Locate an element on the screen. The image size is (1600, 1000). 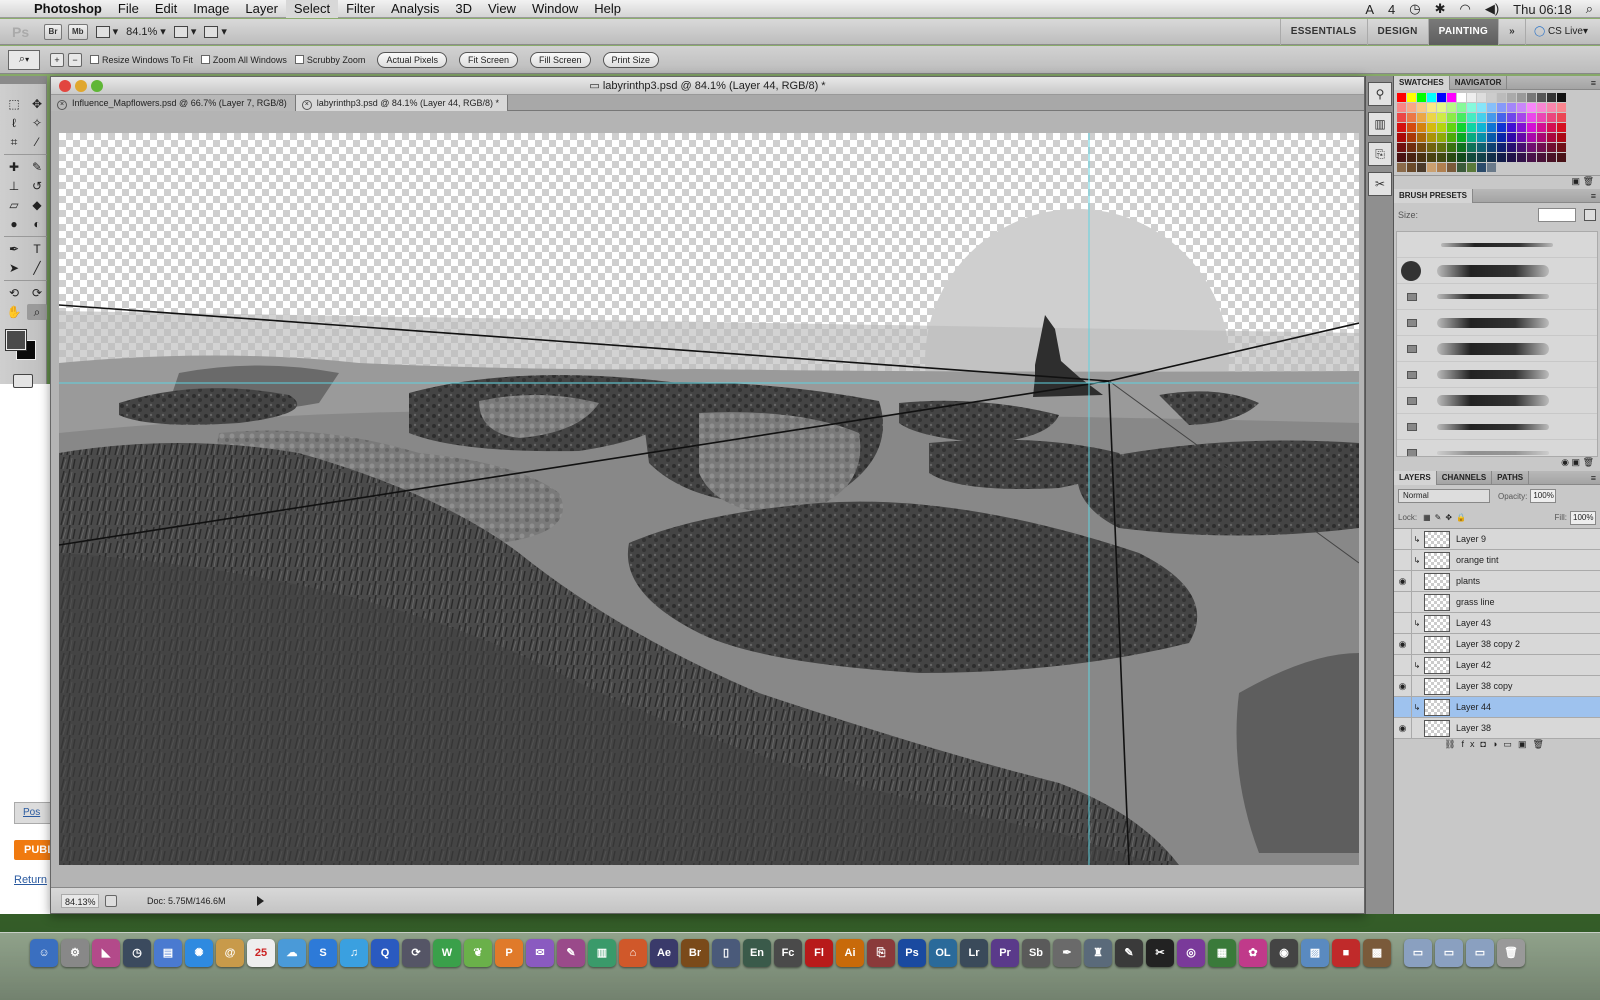
visibility-eye-icon: ◉ is located at coordinates (1403, 581).